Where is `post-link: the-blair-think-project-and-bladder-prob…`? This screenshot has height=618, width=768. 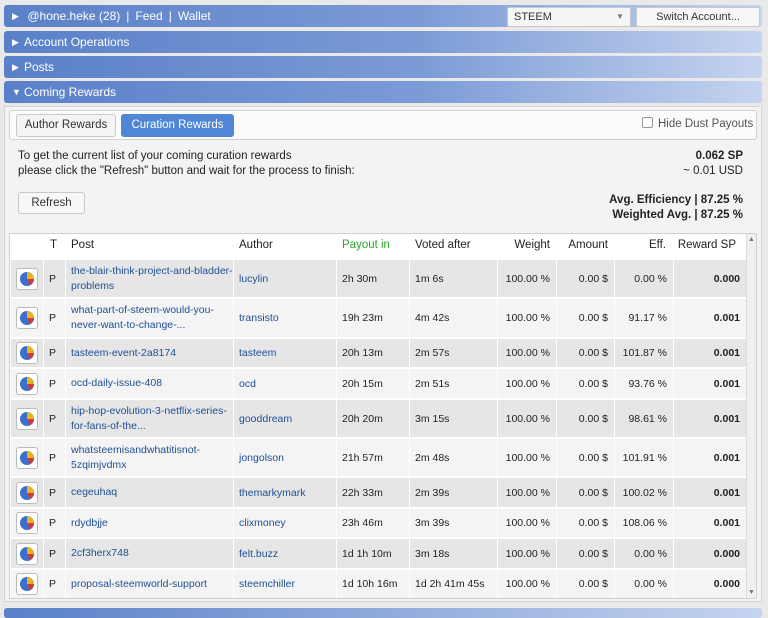 post-link: the-blair-think-project-and-bladder-prob… is located at coordinates (152, 279).